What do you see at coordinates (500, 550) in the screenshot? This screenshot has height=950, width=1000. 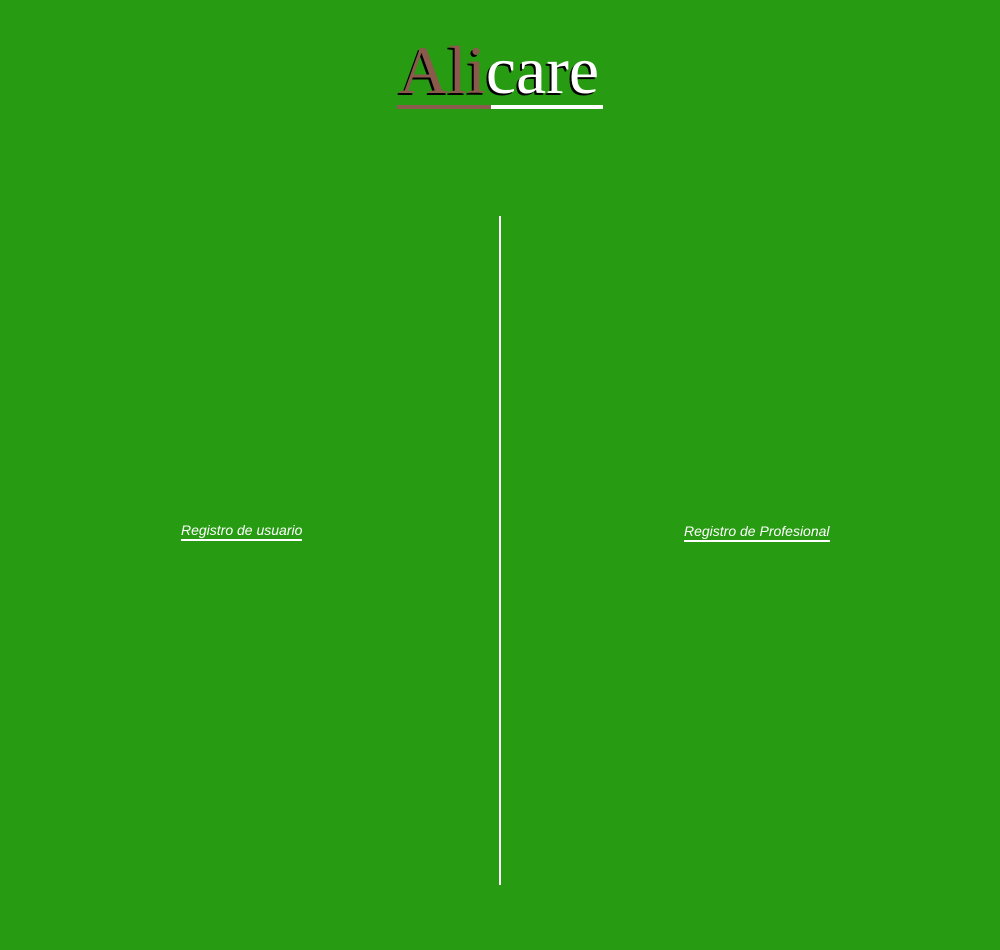 I see `vertical-divider` at bounding box center [500, 550].